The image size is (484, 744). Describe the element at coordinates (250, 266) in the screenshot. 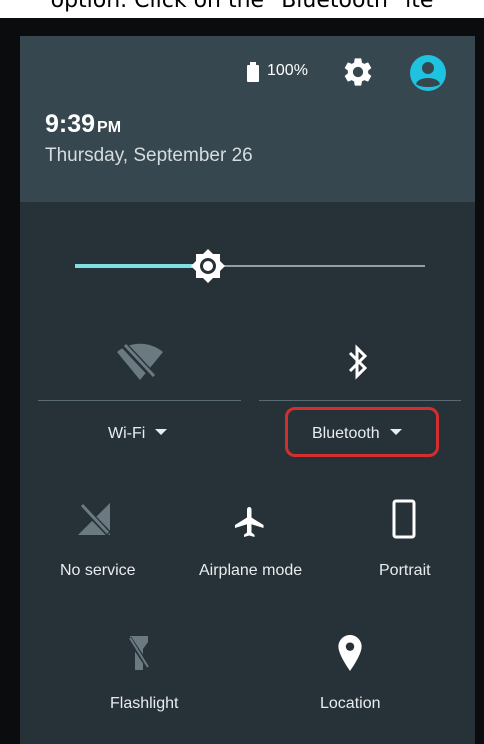

I see `brightness-slider` at that location.